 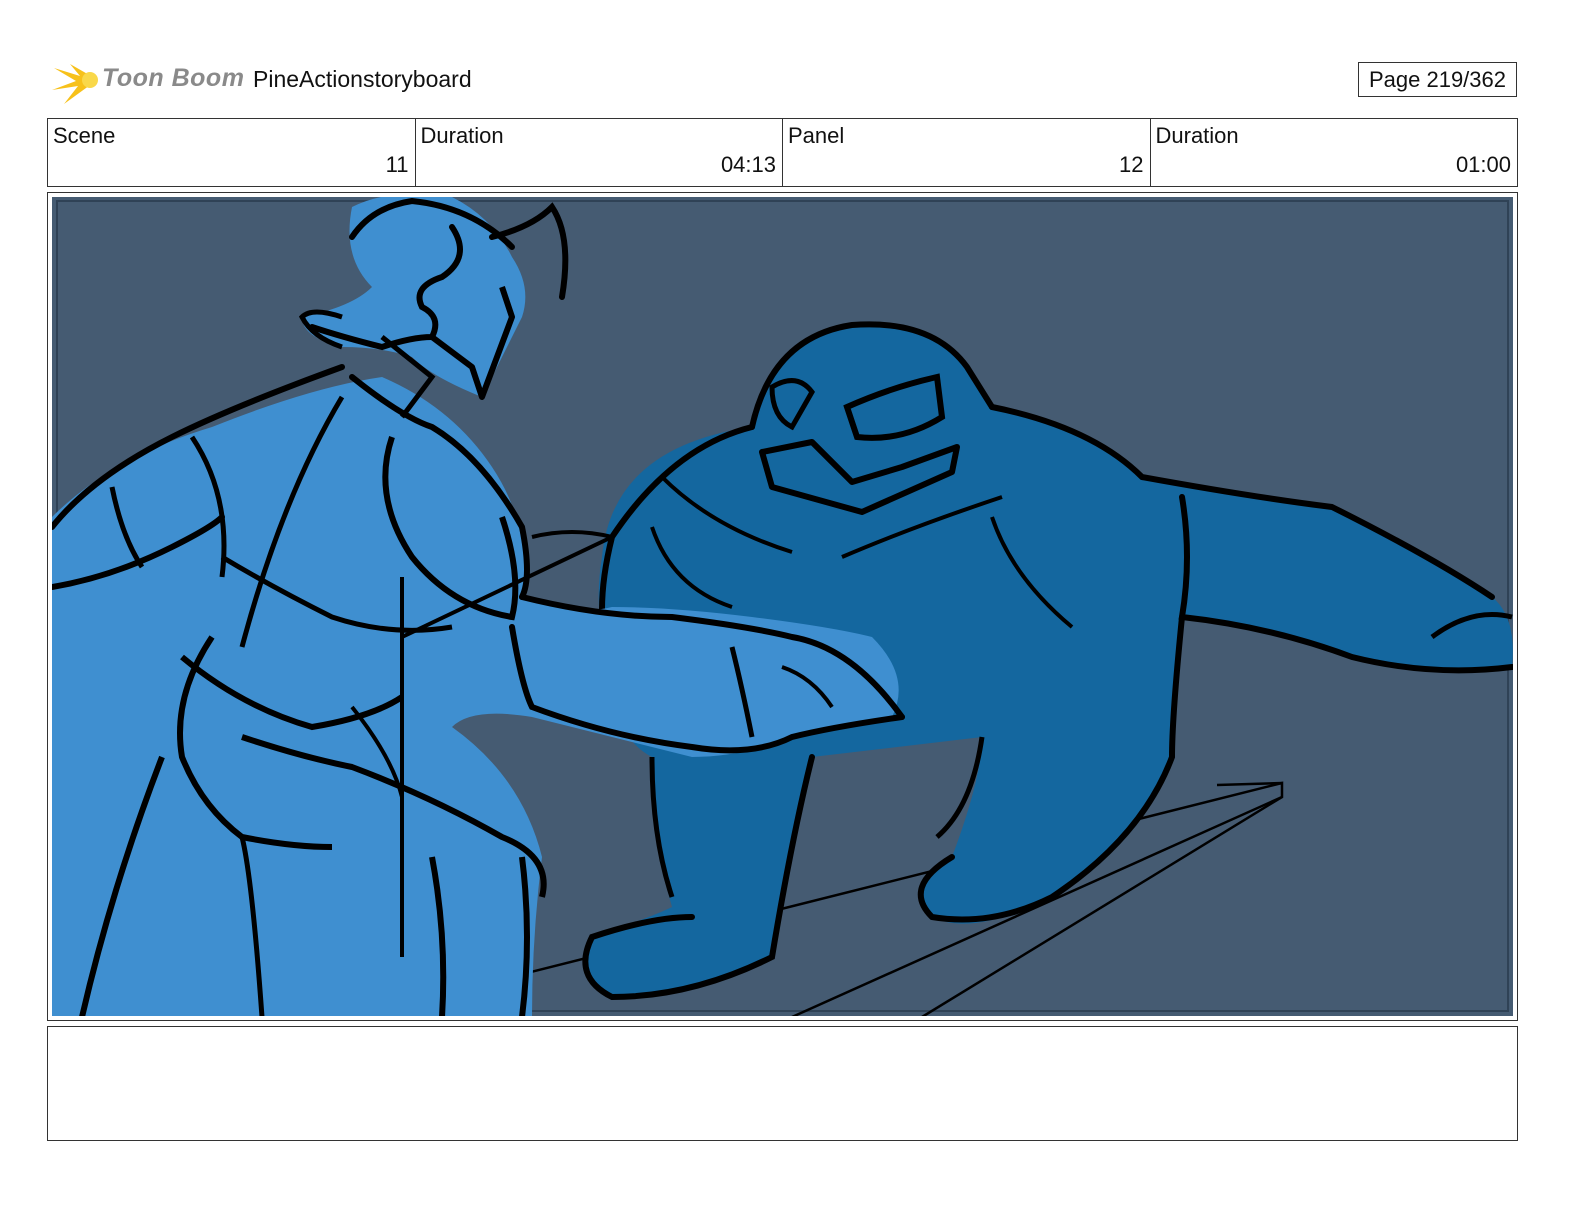 I want to click on scene-cell: Scene 11, so click(x=232, y=152).